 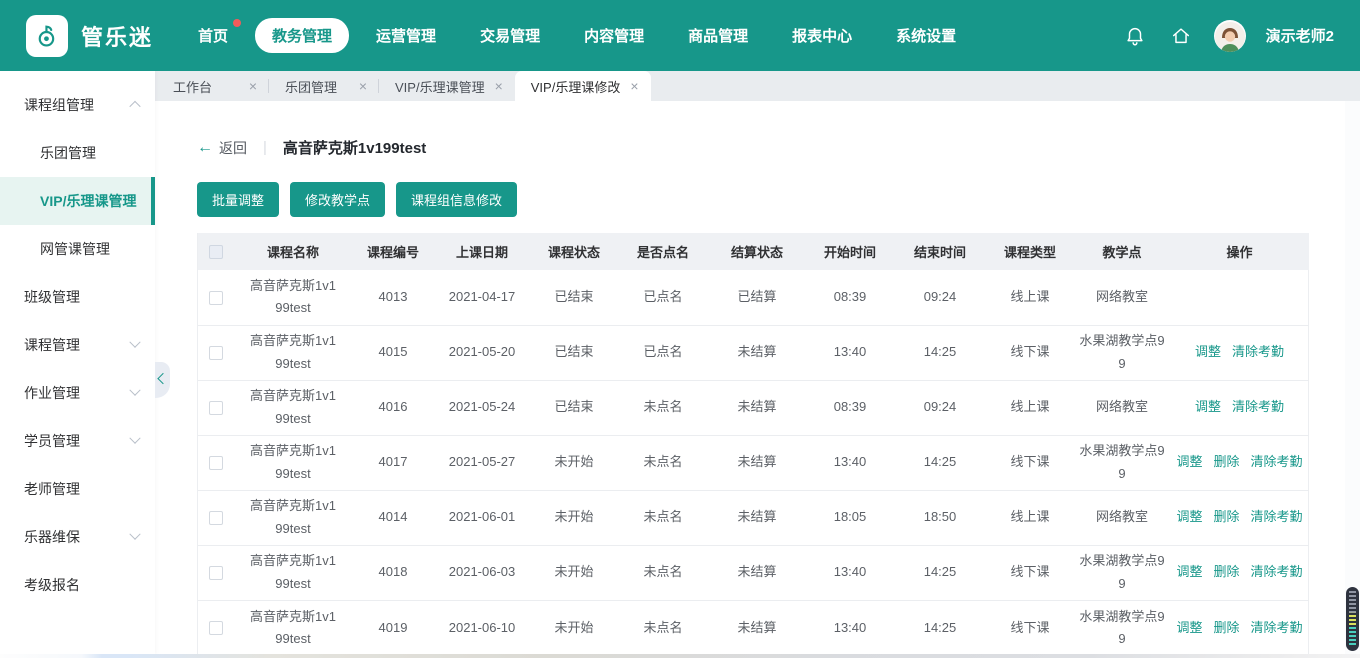 I want to click on vertical-scrollbar-thumb, so click(x=1352, y=619).